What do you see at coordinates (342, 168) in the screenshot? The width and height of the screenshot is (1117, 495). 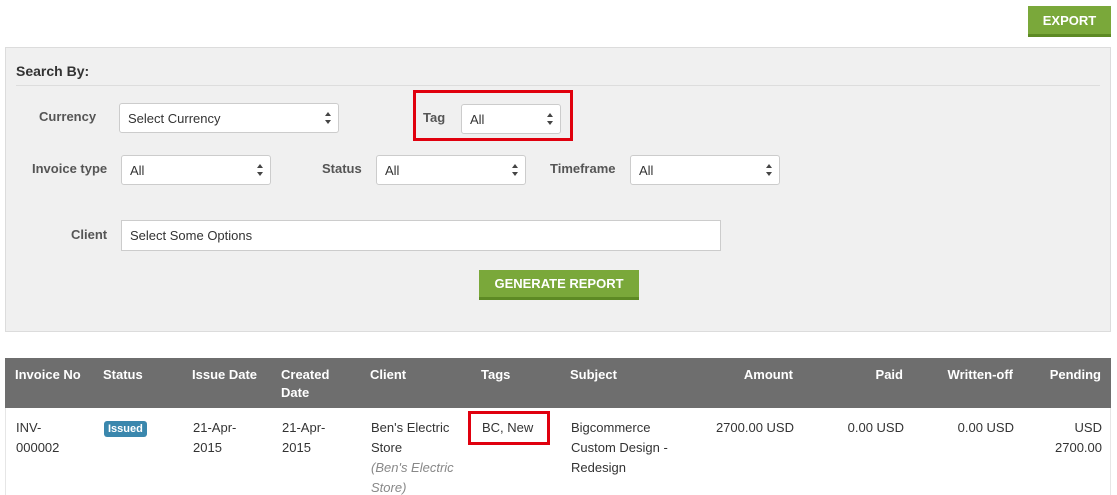 I see `status-label: Status` at bounding box center [342, 168].